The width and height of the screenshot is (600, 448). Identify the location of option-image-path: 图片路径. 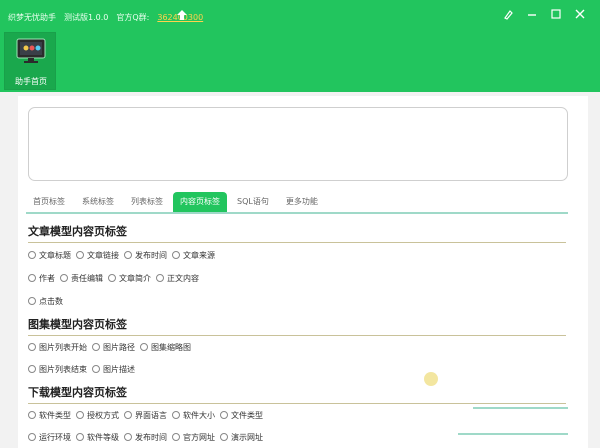
(113, 347).